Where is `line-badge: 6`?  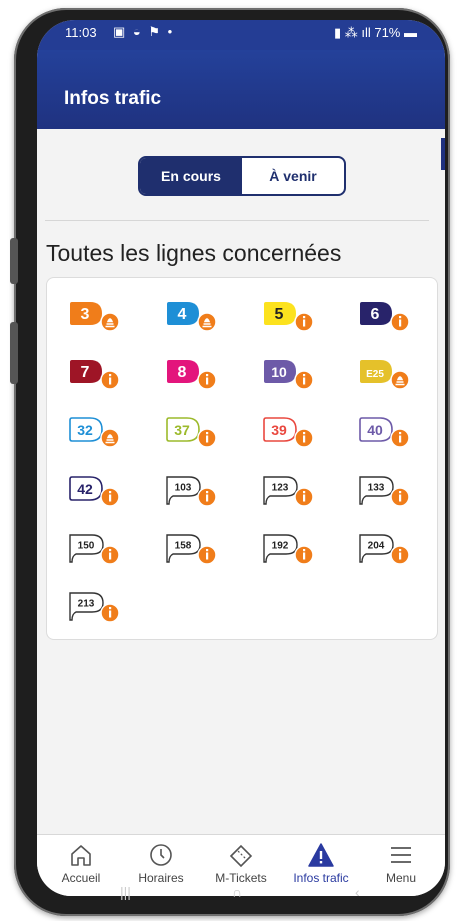
line-badge: 6 is located at coordinates (384, 316).